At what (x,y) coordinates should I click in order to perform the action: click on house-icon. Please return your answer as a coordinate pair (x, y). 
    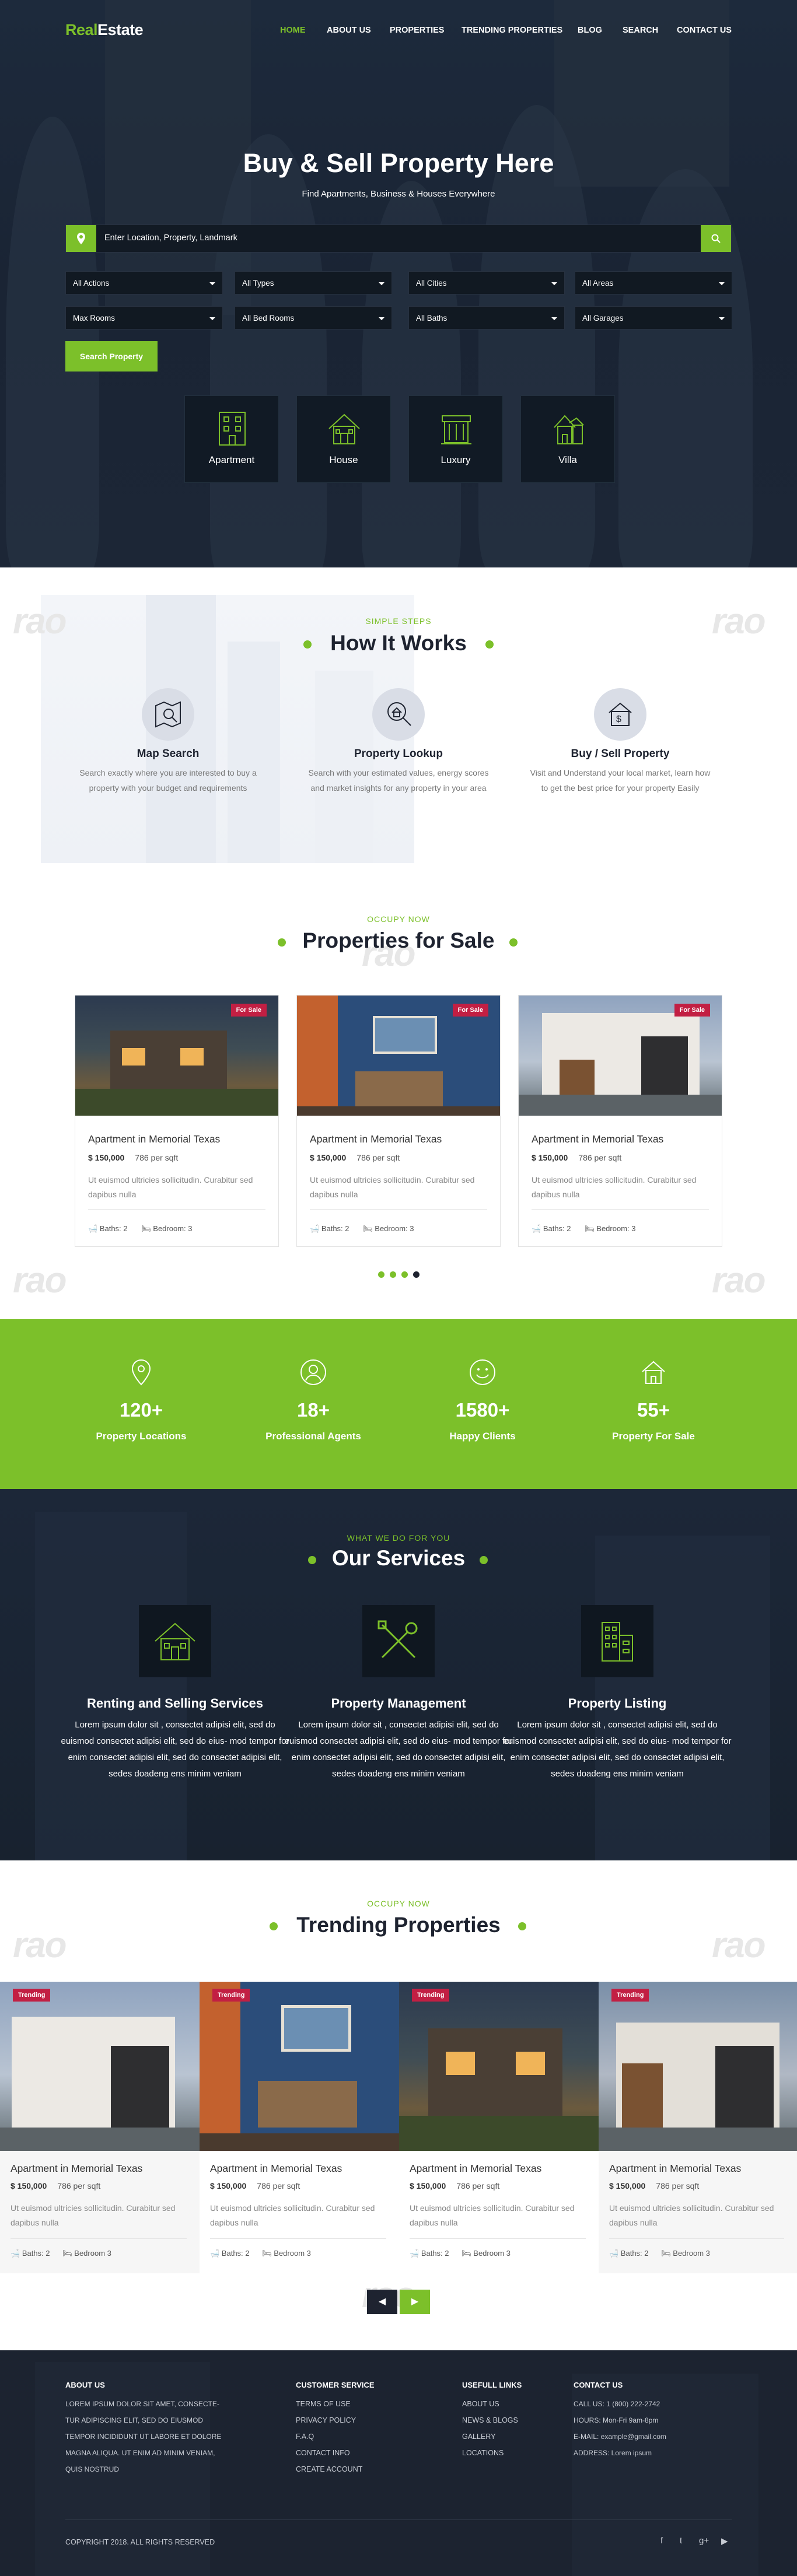
    Looking at the image, I should click on (175, 1641).